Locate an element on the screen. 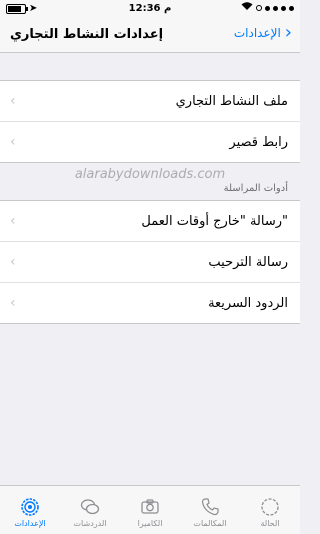  row-label: الردود السريعة is located at coordinates (248, 303).